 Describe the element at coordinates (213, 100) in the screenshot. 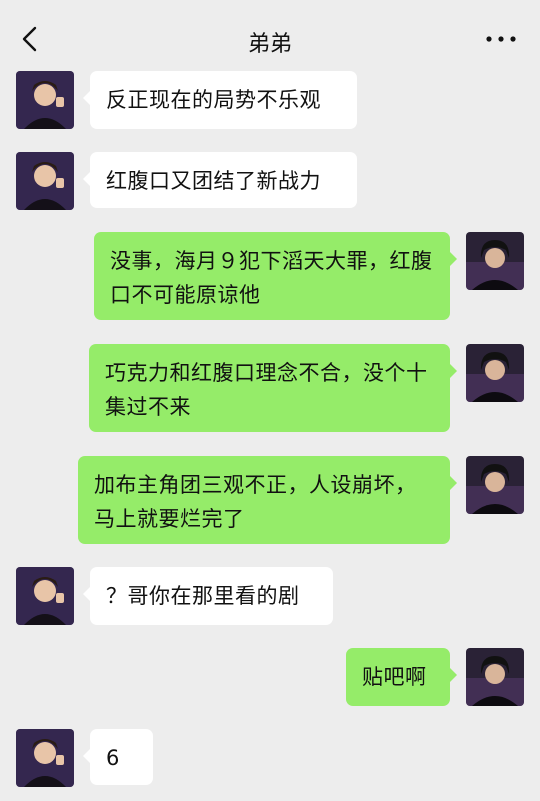

I see `message-text: 反正现在的局势不乐观` at that location.